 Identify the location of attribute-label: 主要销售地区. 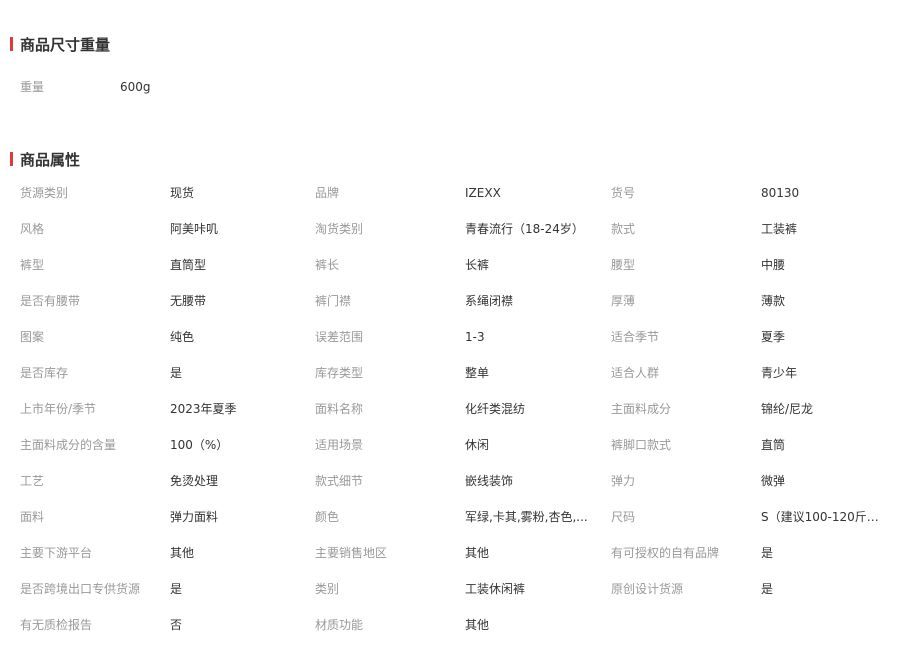
(351, 553).